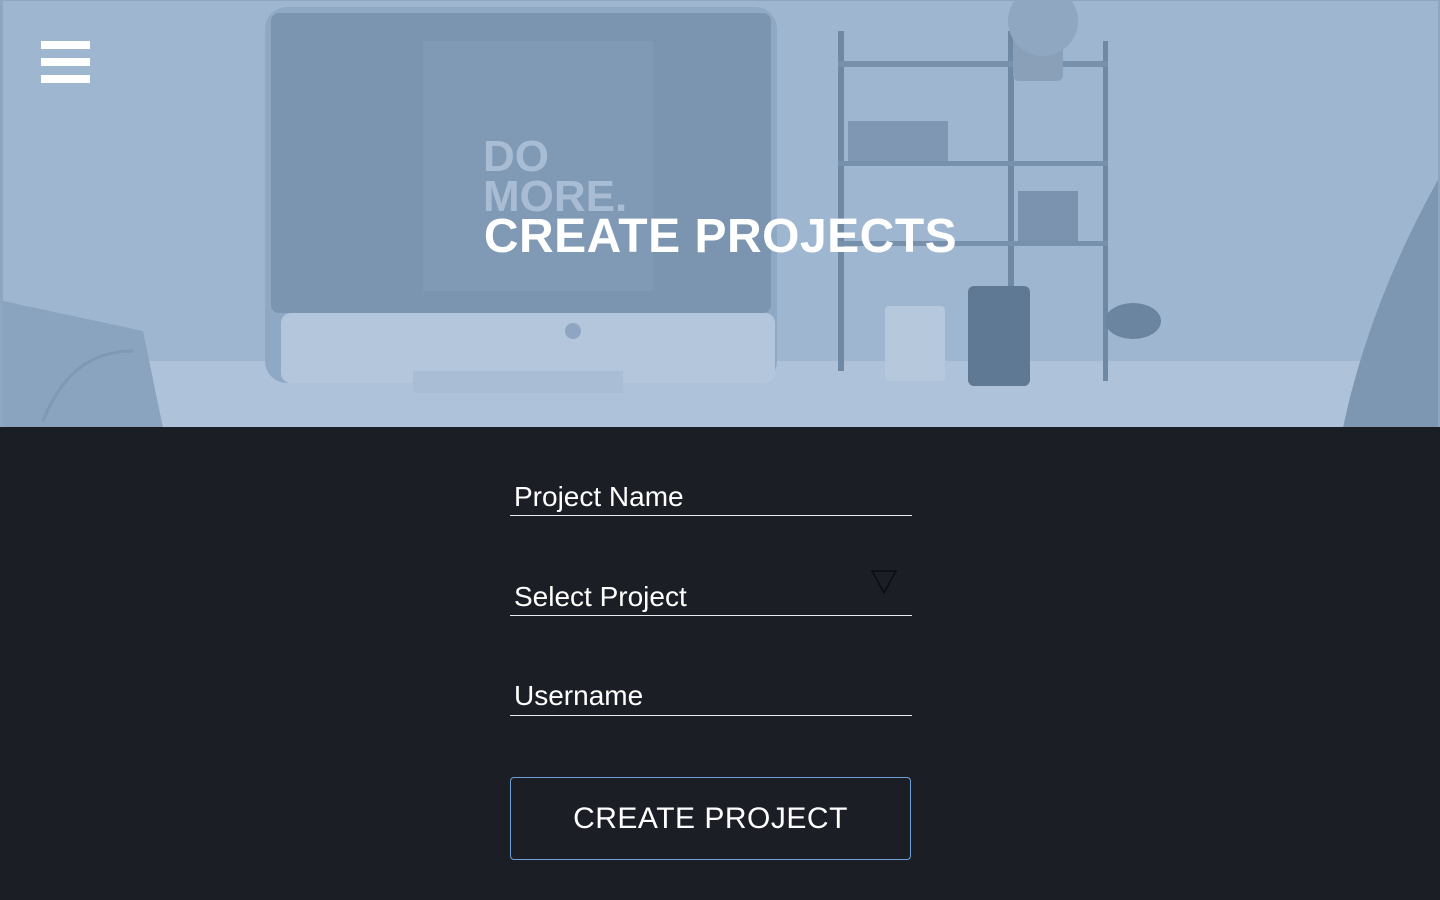 This screenshot has width=1440, height=900. I want to click on page-title: CREATE PROJECTS, so click(720, 236).